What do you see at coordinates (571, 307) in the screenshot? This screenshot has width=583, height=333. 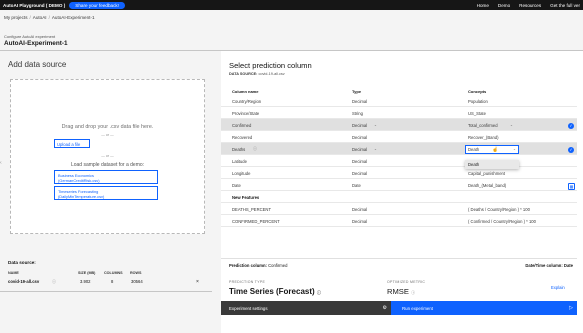 I see `play-icon: ▷` at bounding box center [571, 307].